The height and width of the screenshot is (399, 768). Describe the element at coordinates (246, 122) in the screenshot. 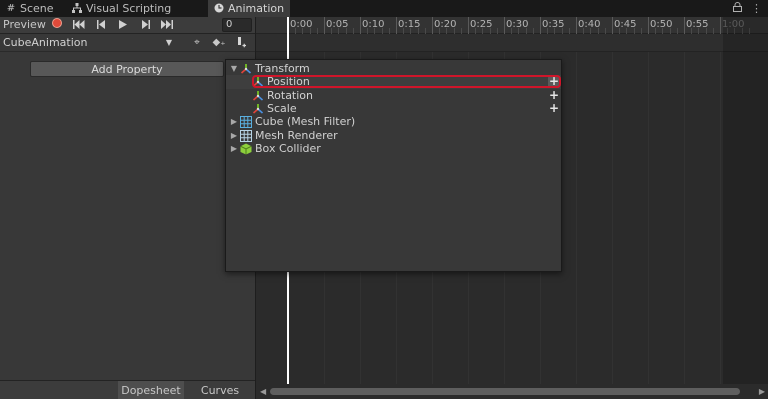

I see `mesh-filter-grid-icon` at that location.